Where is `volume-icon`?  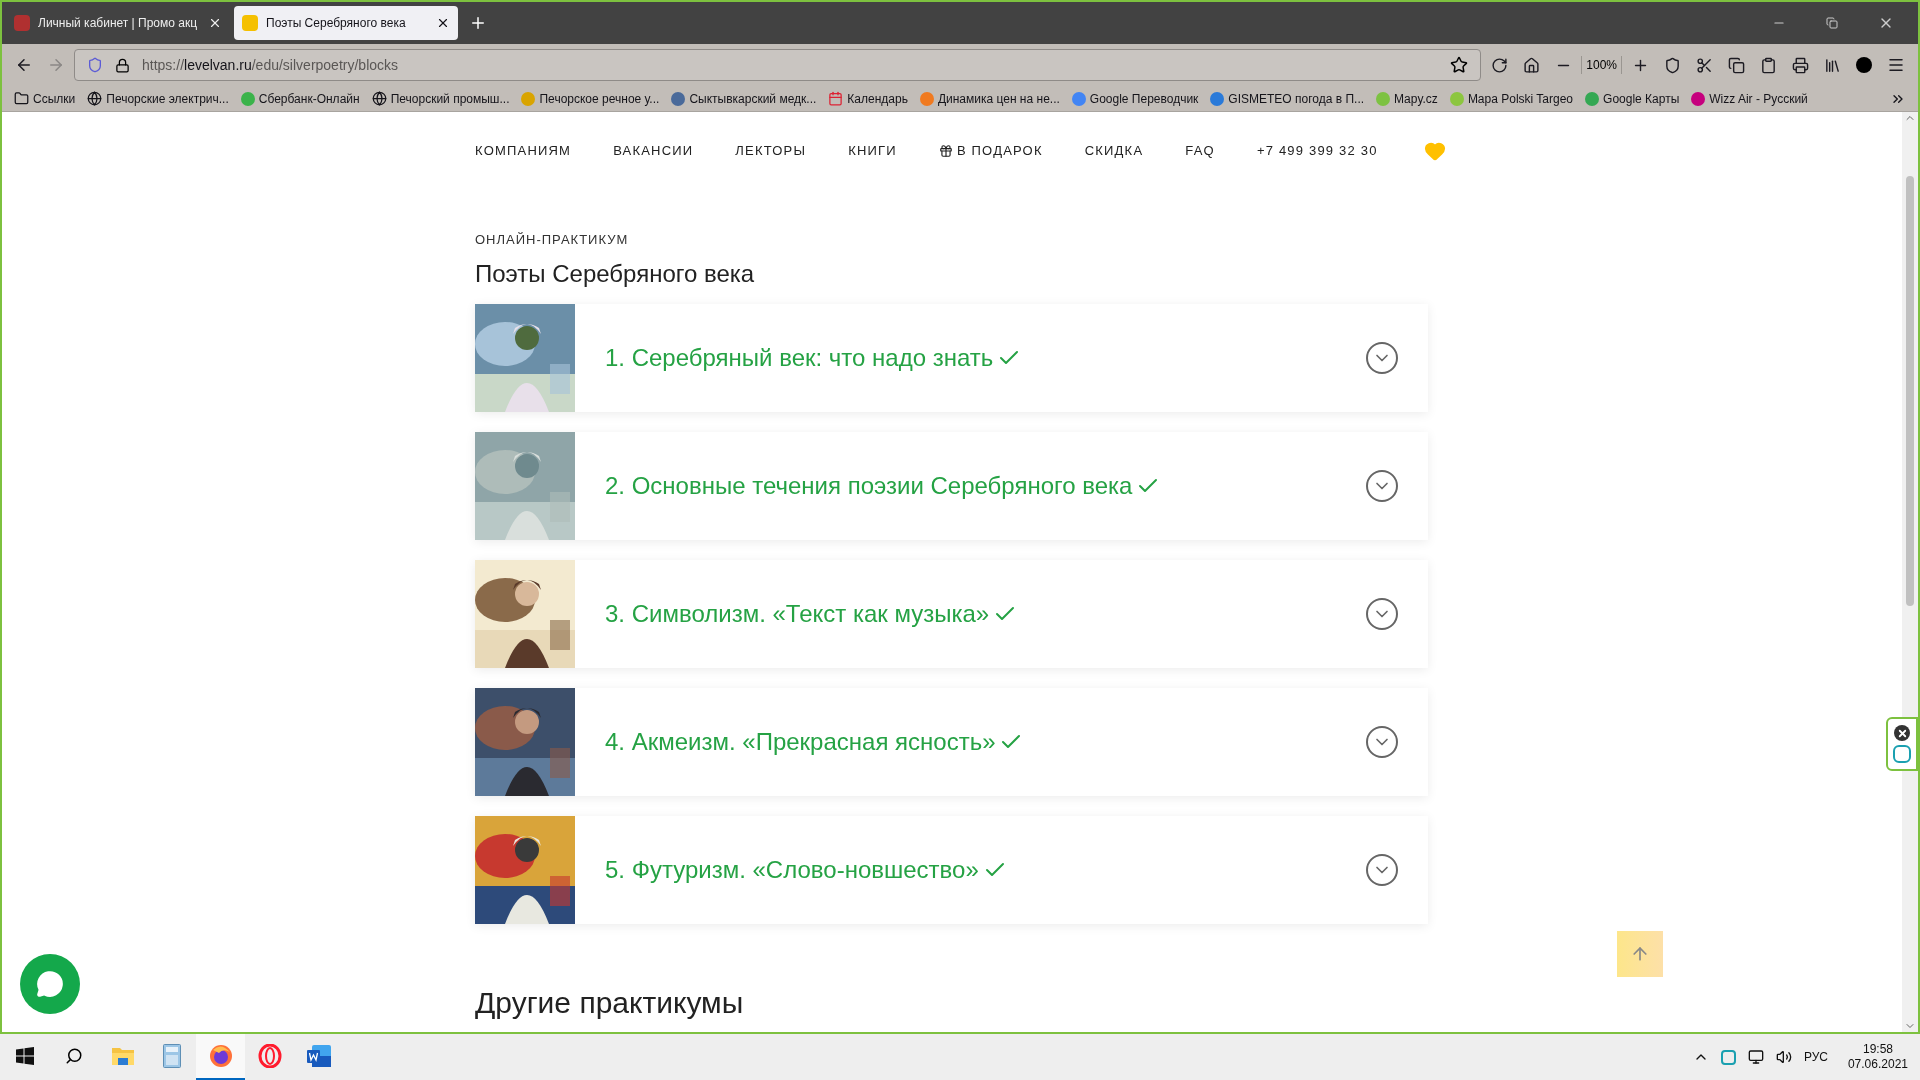 volume-icon is located at coordinates (1783, 1057).